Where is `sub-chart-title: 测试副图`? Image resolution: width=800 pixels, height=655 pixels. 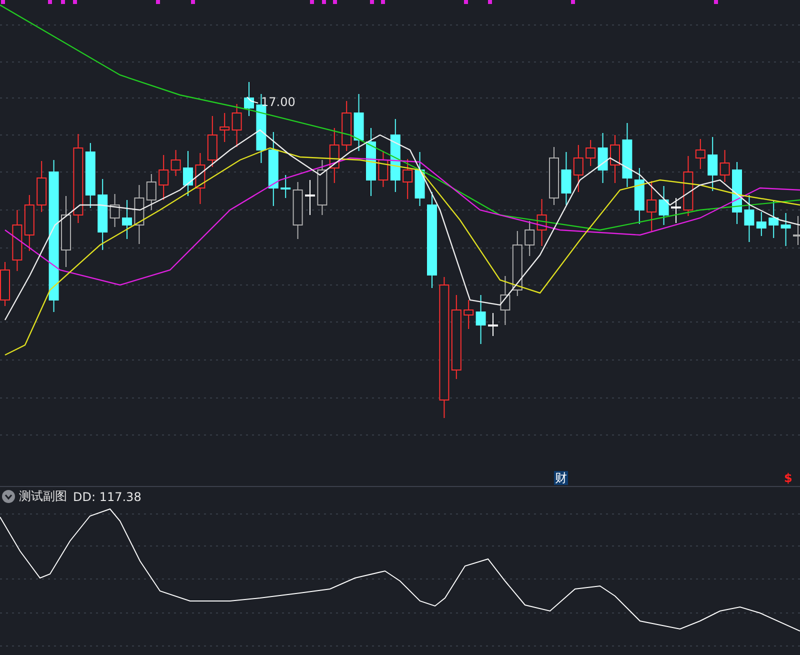 sub-chart-title: 测试副图 is located at coordinates (43, 496).